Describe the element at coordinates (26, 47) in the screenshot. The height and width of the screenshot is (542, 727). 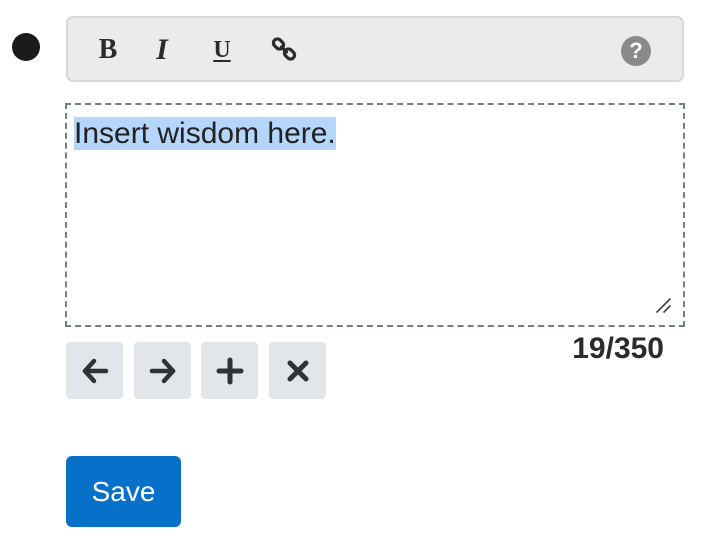
I see `list-bullet` at that location.